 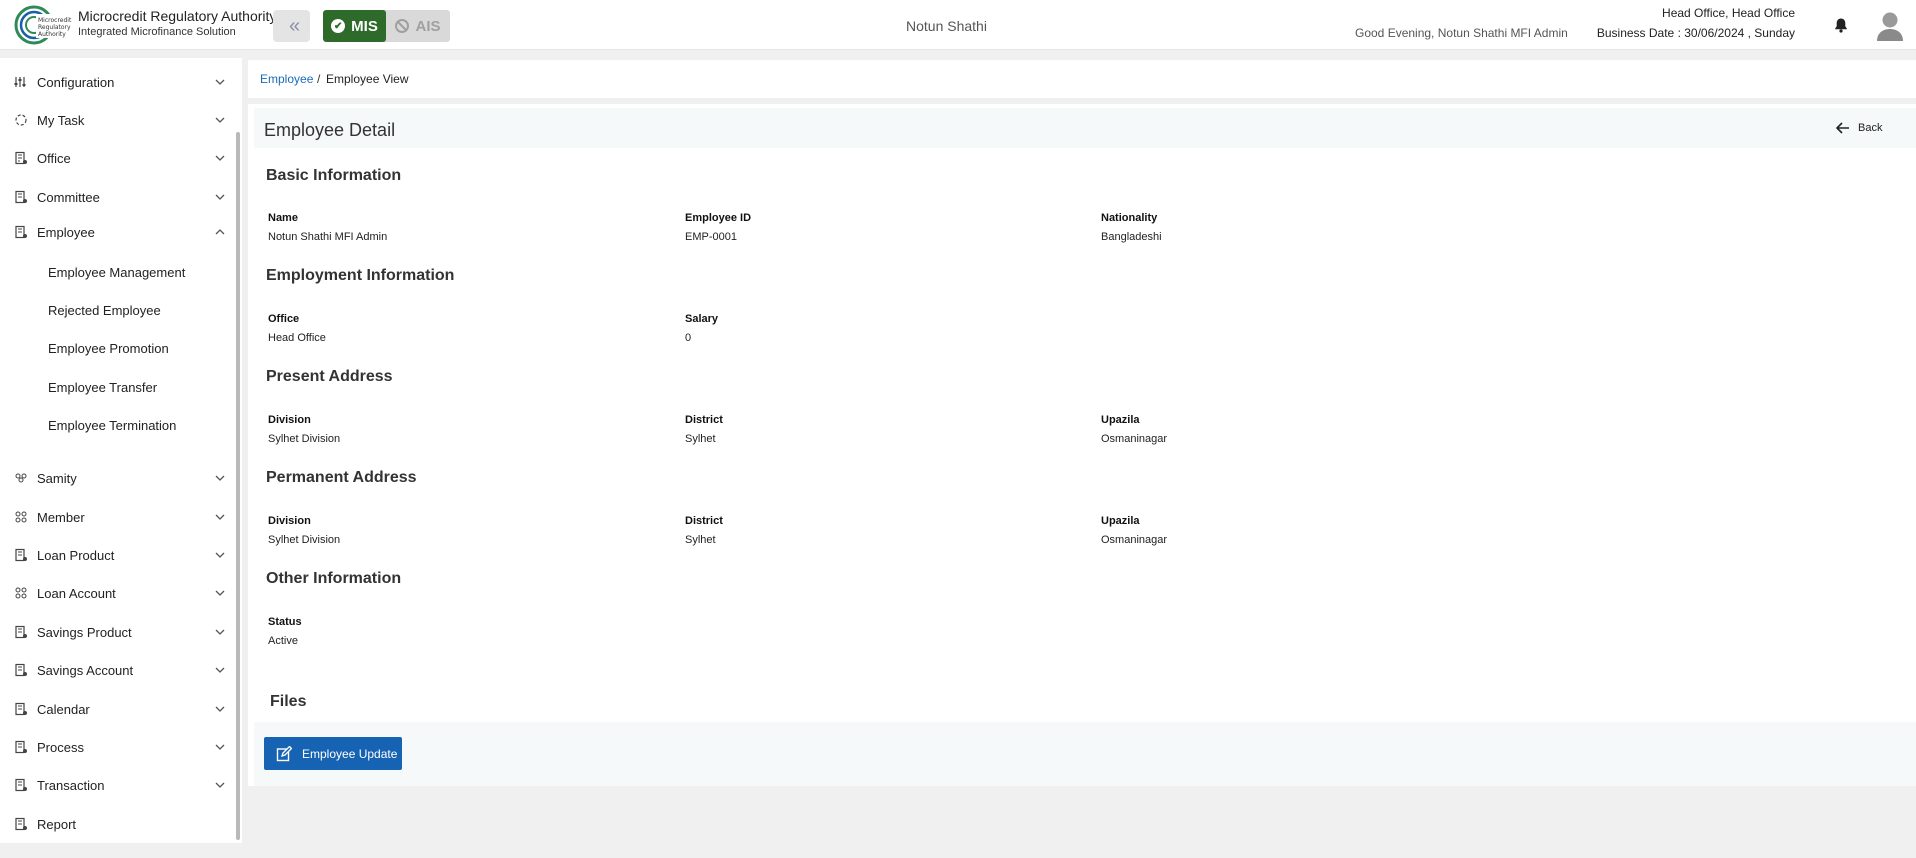 I want to click on sidebar-item-office: Office, so click(x=118, y=158).